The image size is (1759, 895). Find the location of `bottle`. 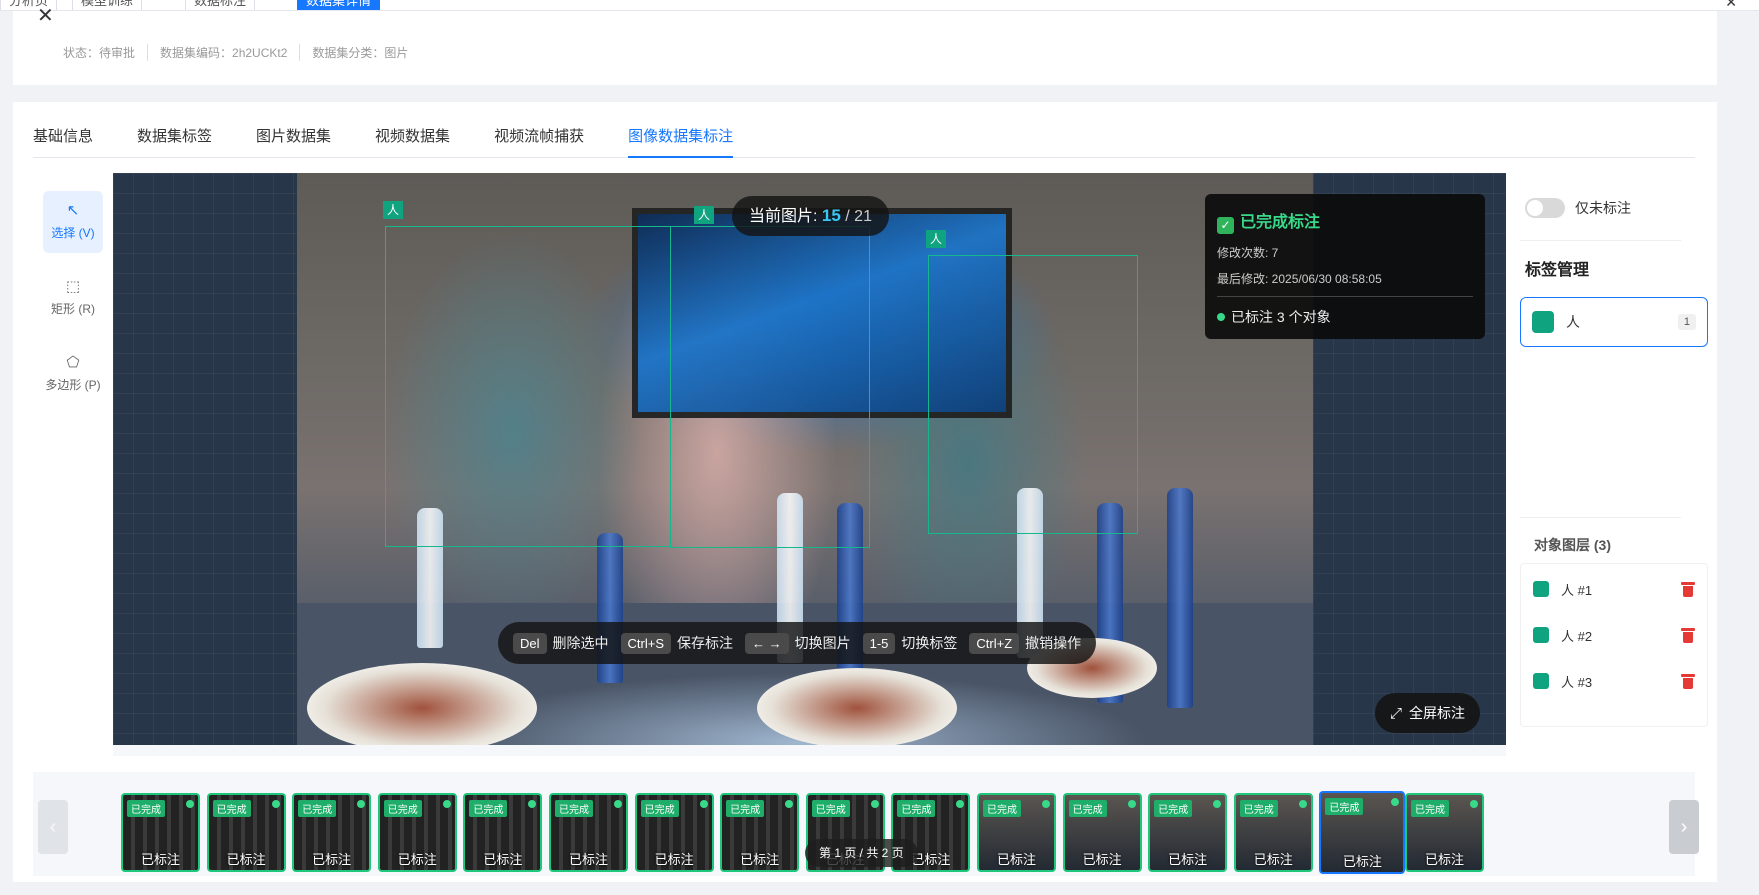

bottle is located at coordinates (1180, 598).